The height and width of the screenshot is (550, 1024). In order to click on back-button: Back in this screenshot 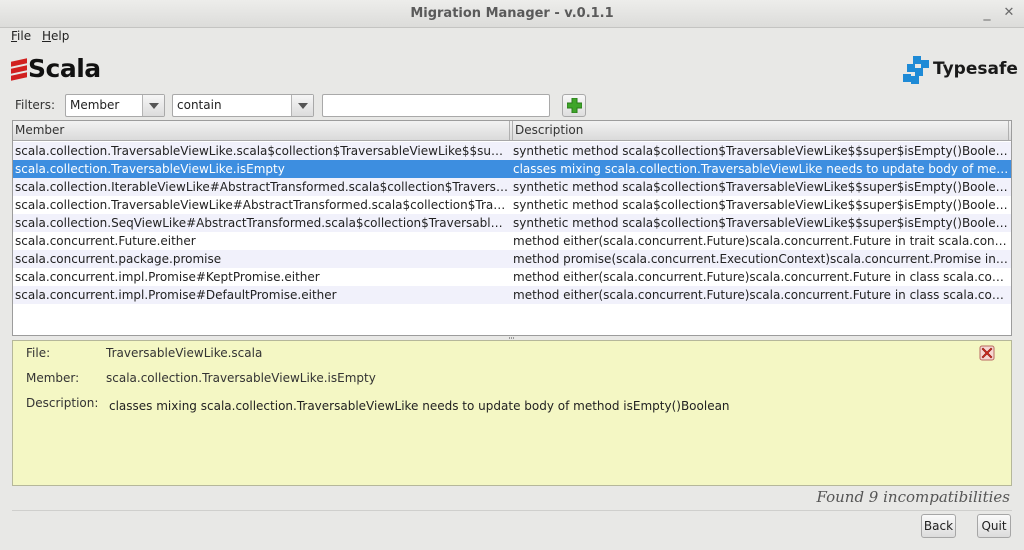, I will do `click(938, 526)`.